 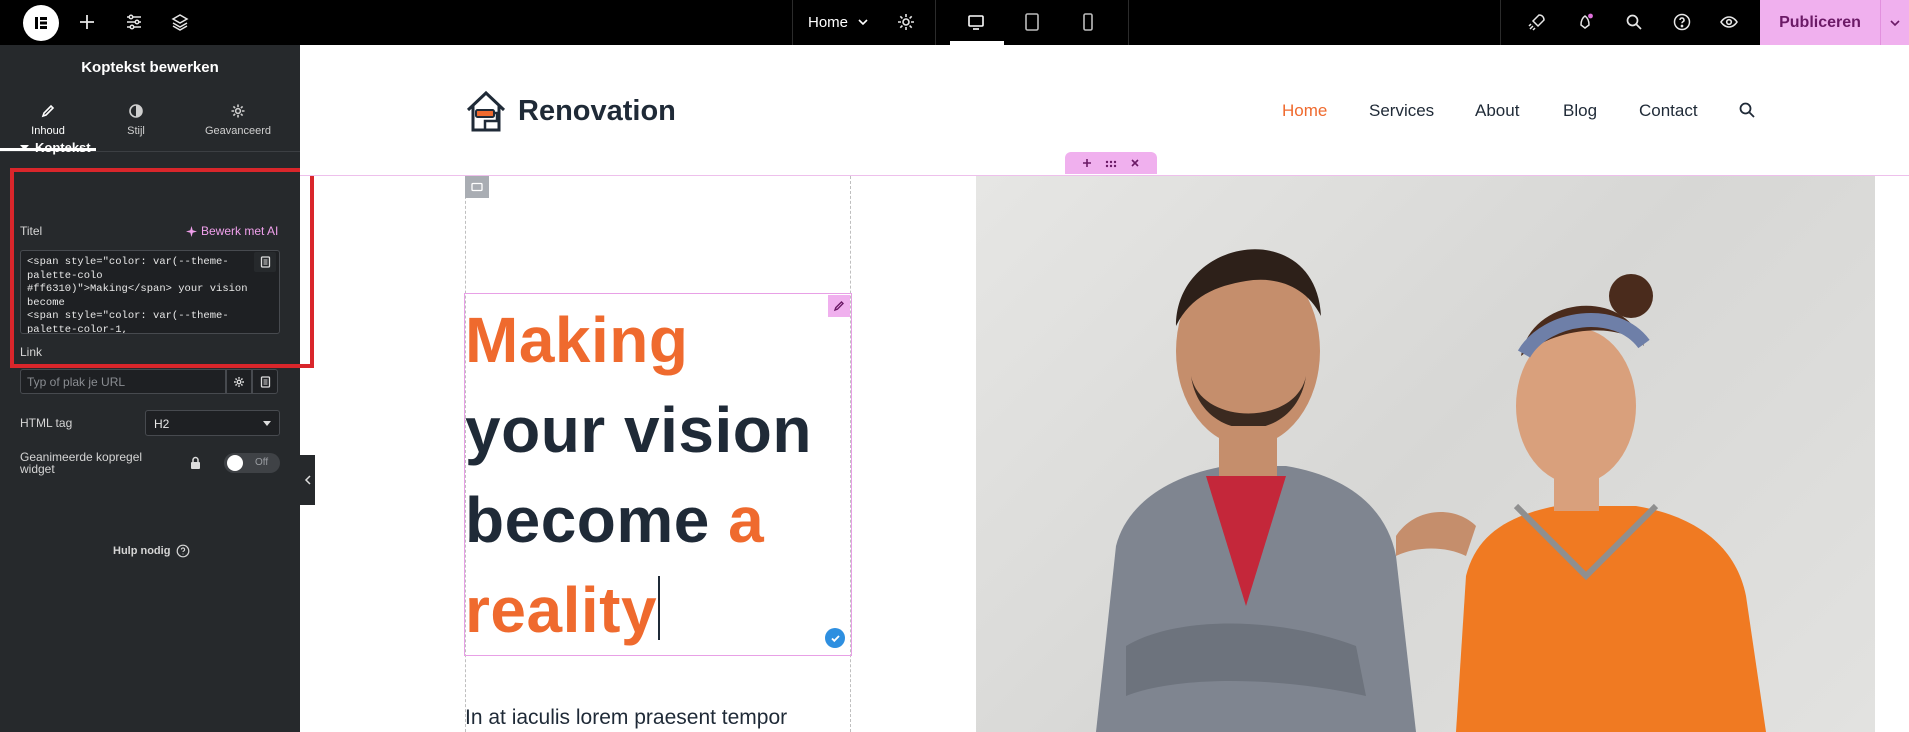 I want to click on tab-advanced: Geavanceerd, so click(x=238, y=120).